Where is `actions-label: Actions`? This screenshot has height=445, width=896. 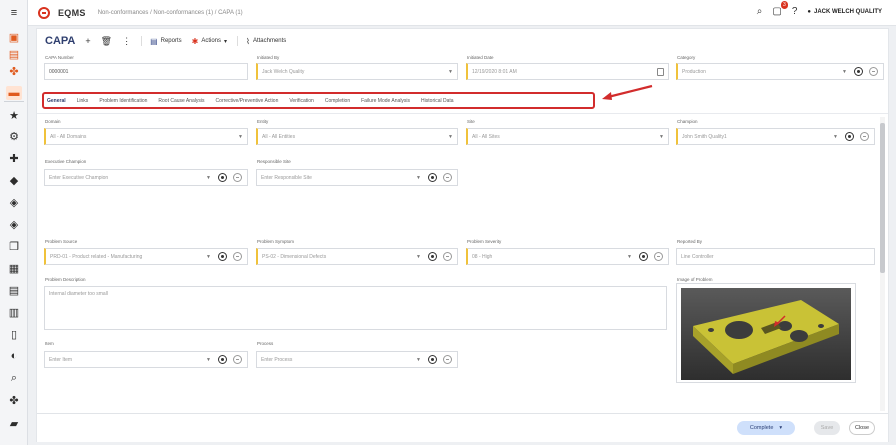
actions-label: Actions is located at coordinates (211, 41).